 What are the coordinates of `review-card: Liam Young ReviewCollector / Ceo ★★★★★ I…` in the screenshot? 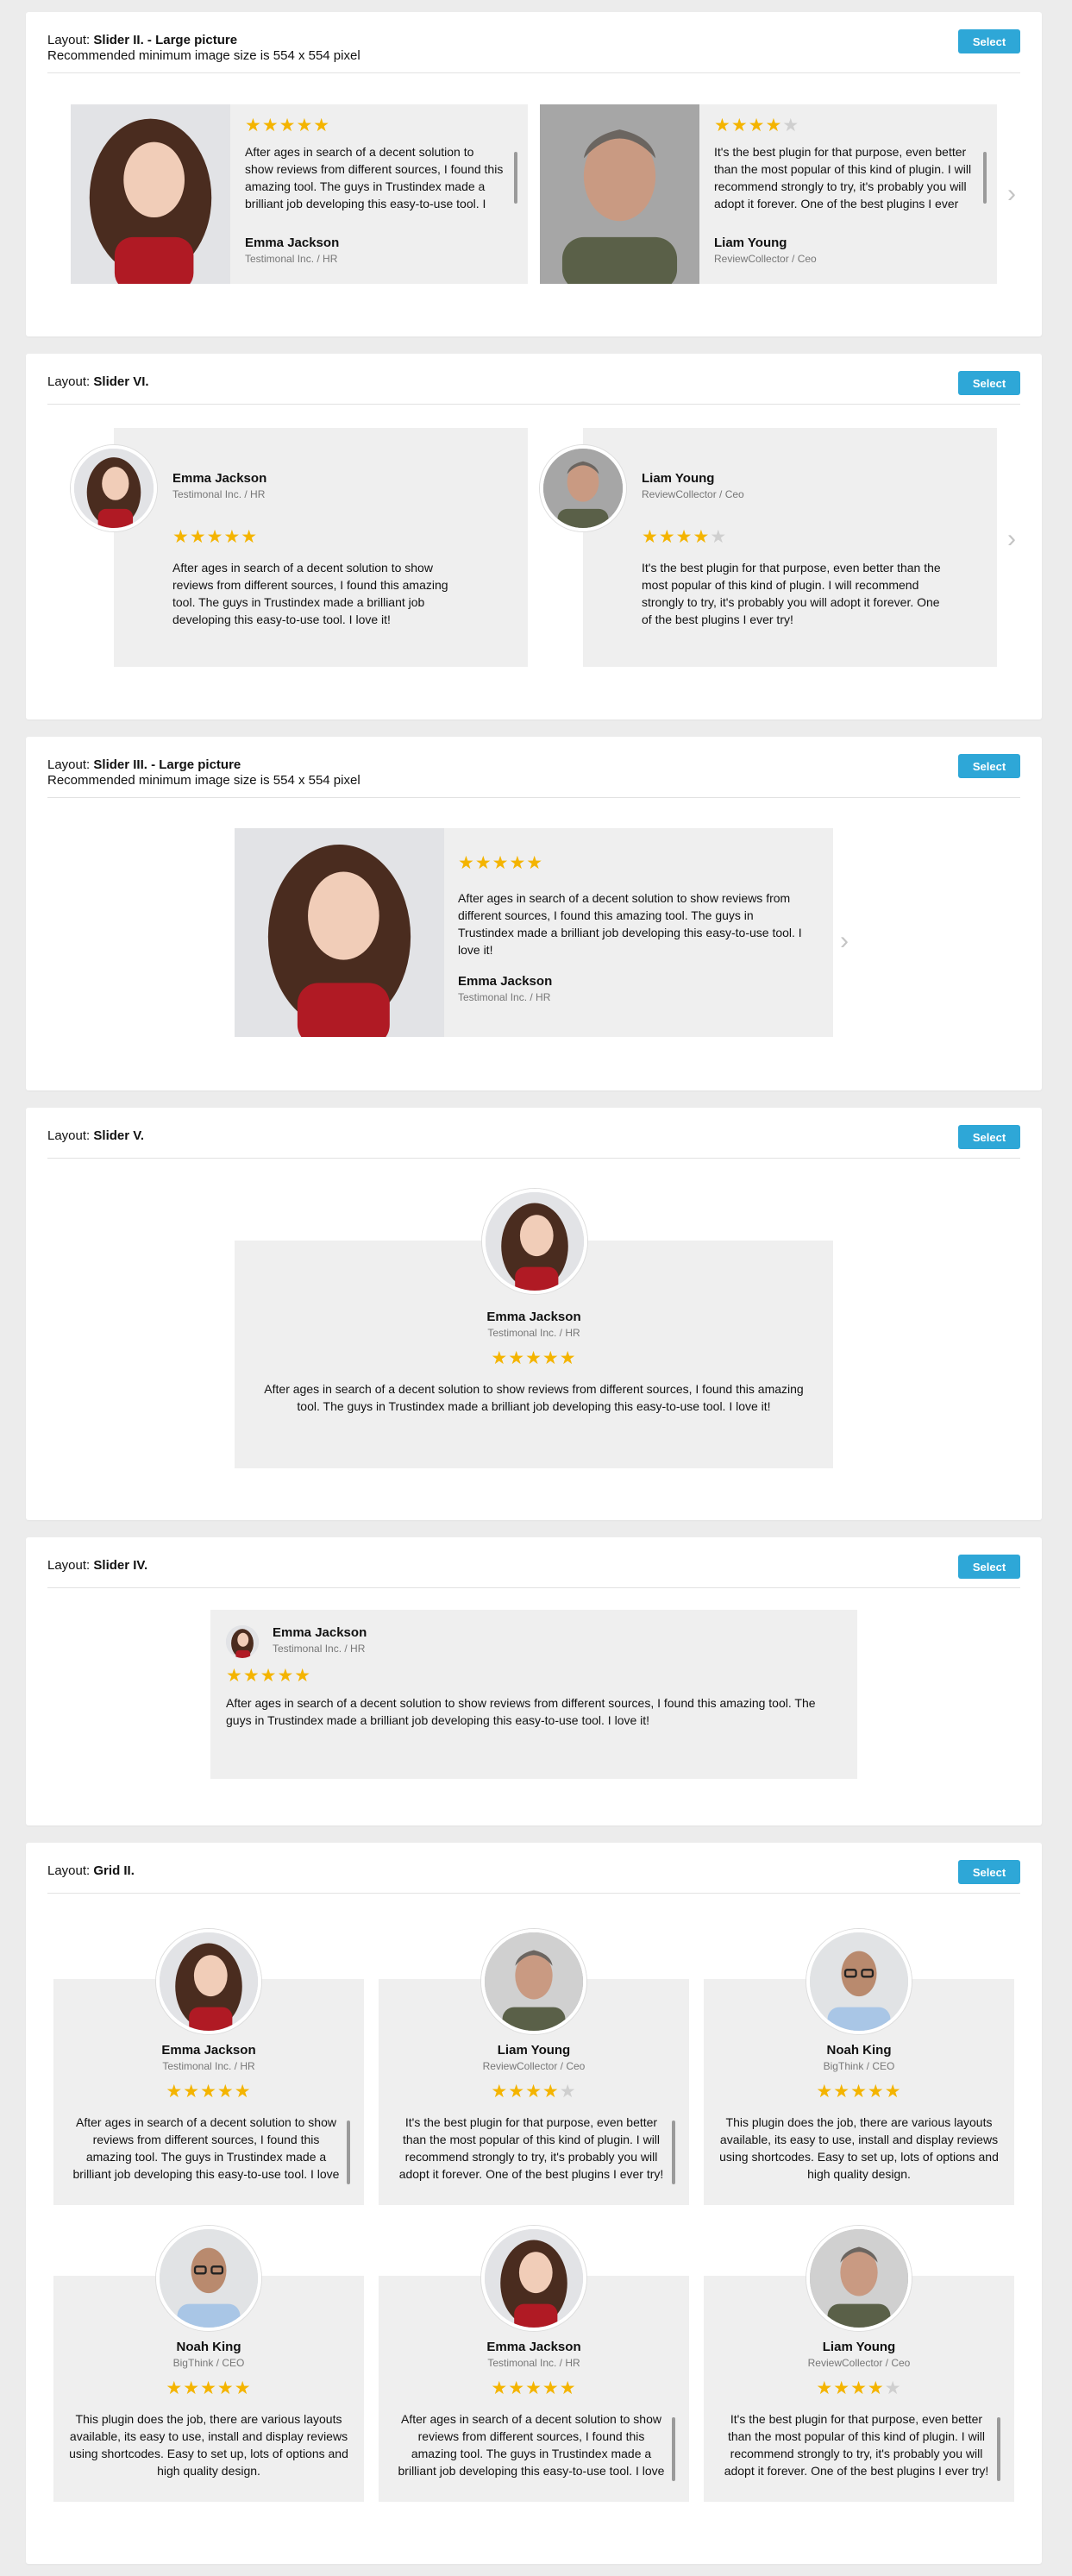 It's located at (790, 547).